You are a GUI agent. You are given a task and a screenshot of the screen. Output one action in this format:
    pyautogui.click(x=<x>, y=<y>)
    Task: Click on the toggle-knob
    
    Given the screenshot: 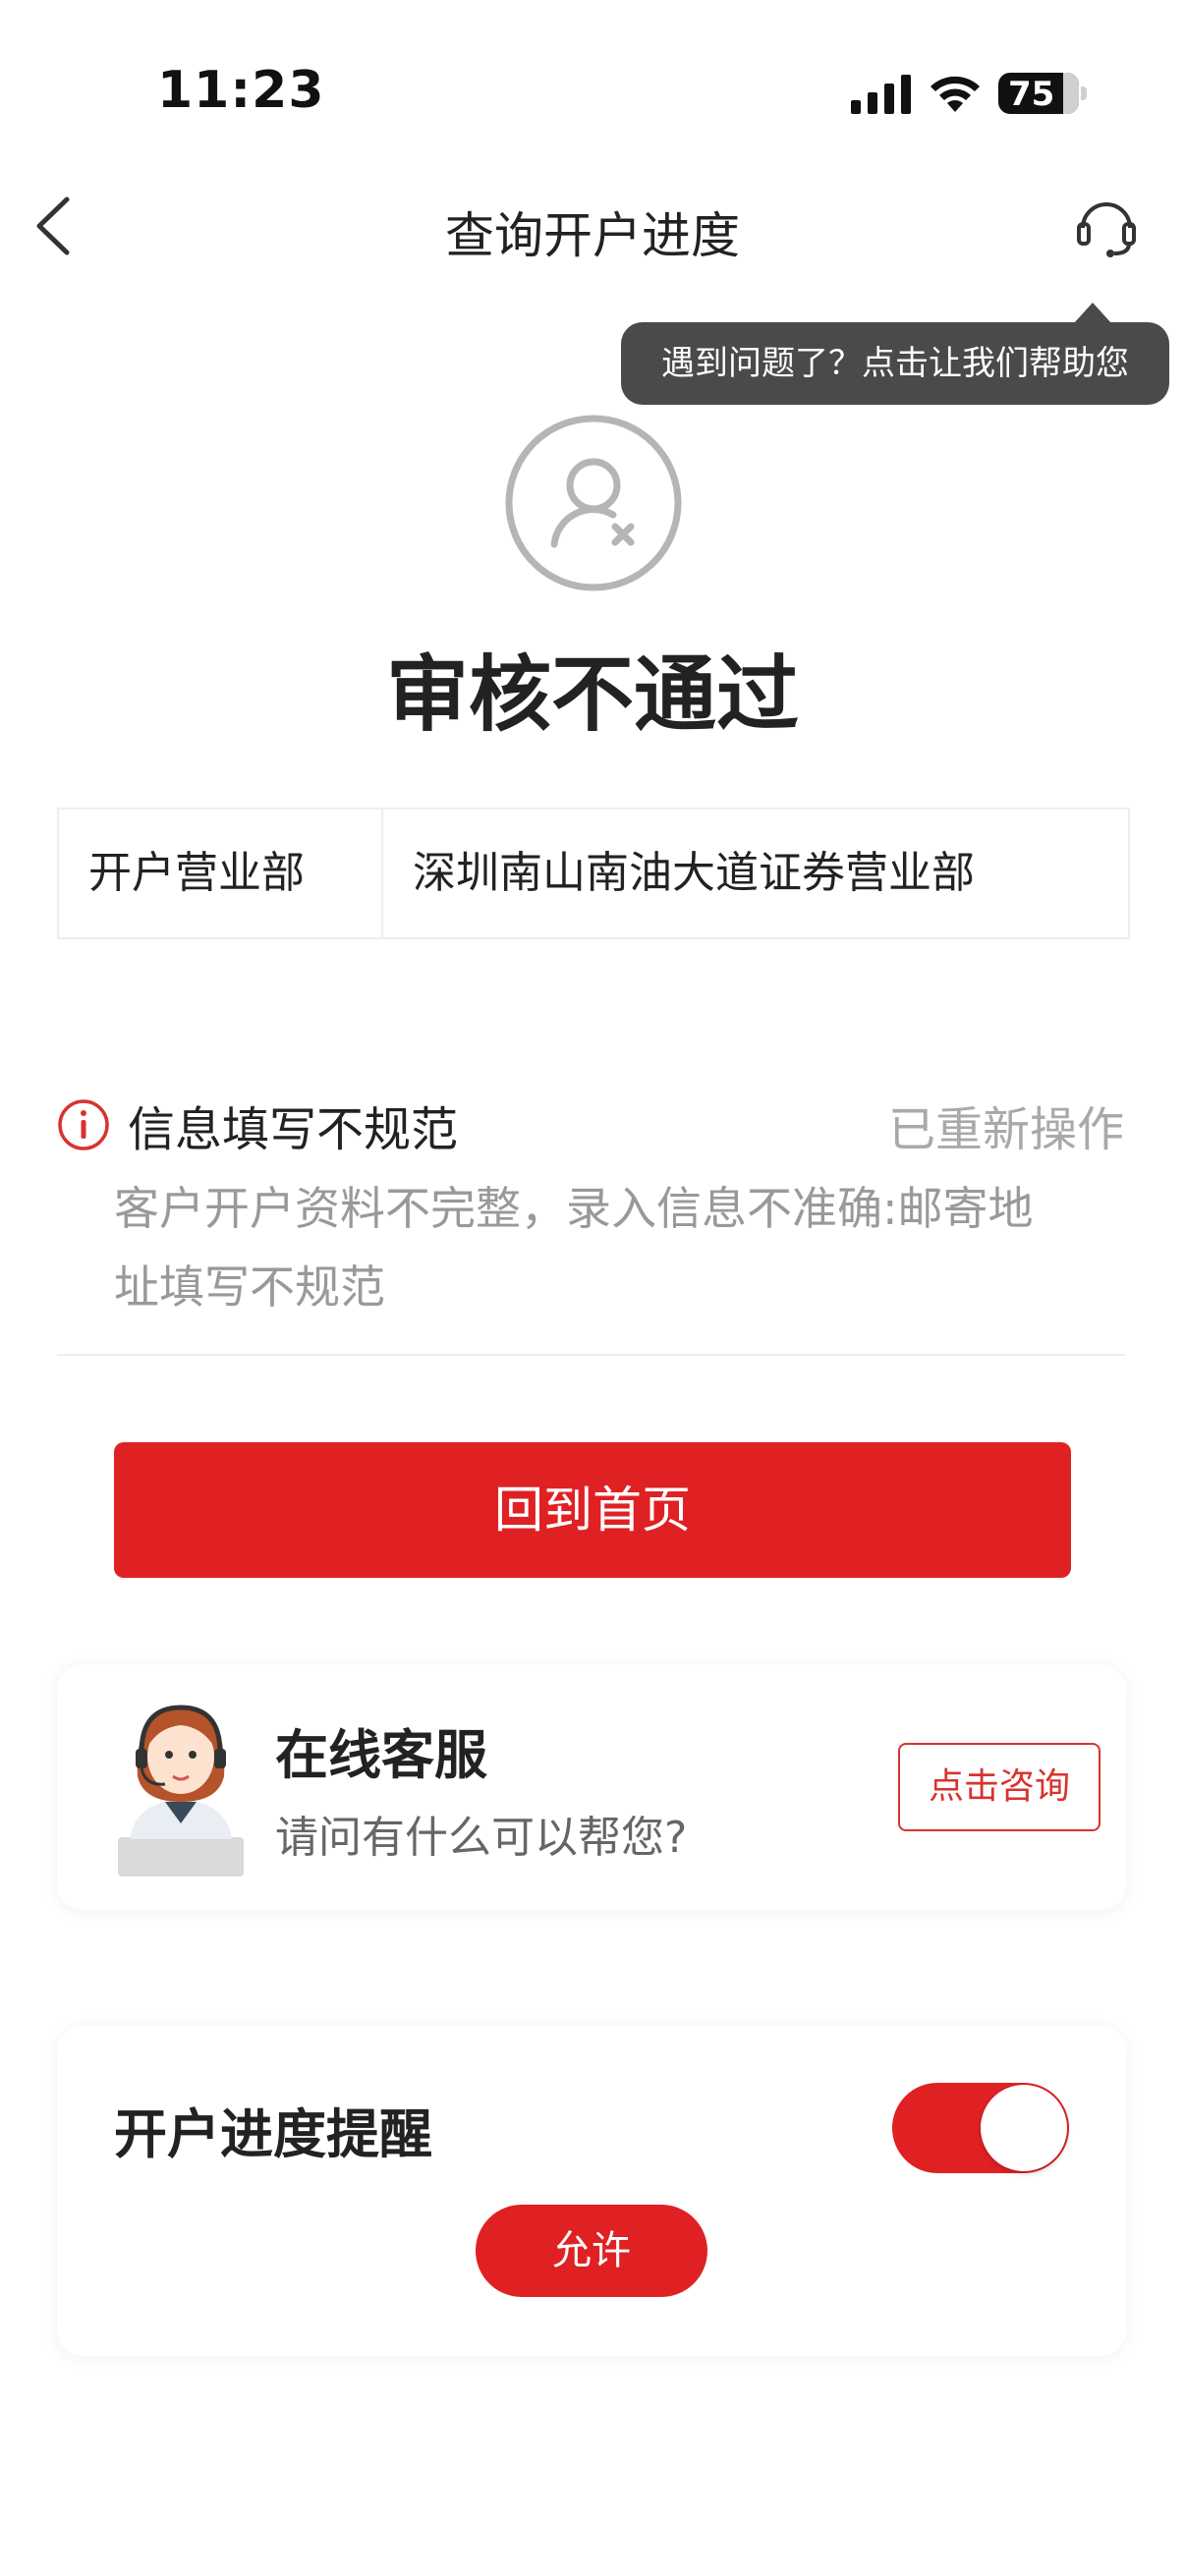 What is the action you would take?
    pyautogui.click(x=1024, y=2128)
    